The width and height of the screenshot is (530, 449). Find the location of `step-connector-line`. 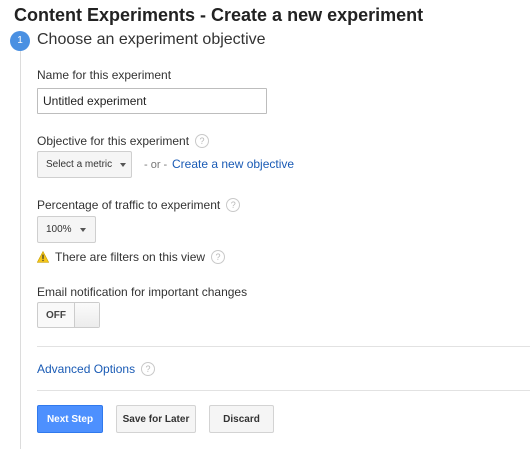

step-connector-line is located at coordinates (20, 249).